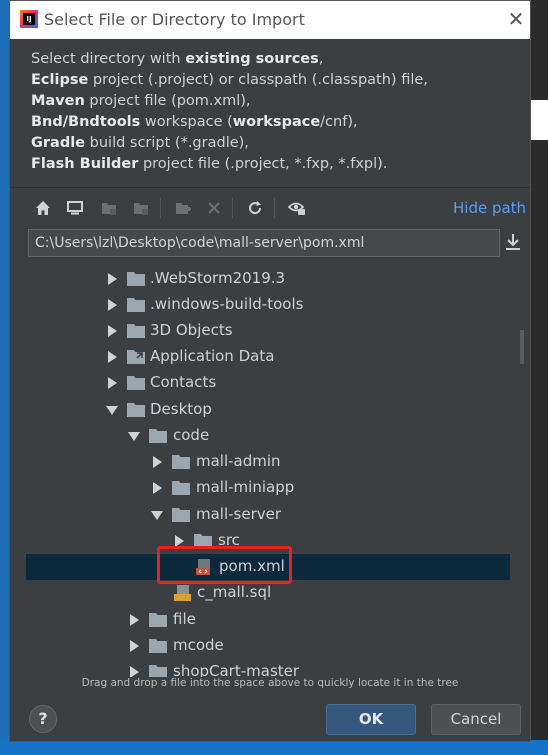 This screenshot has width=548, height=755. Describe the element at coordinates (194, 122) in the screenshot. I see `description-line: Bnd/Bndtools workspace (workspace/cnf),` at that location.